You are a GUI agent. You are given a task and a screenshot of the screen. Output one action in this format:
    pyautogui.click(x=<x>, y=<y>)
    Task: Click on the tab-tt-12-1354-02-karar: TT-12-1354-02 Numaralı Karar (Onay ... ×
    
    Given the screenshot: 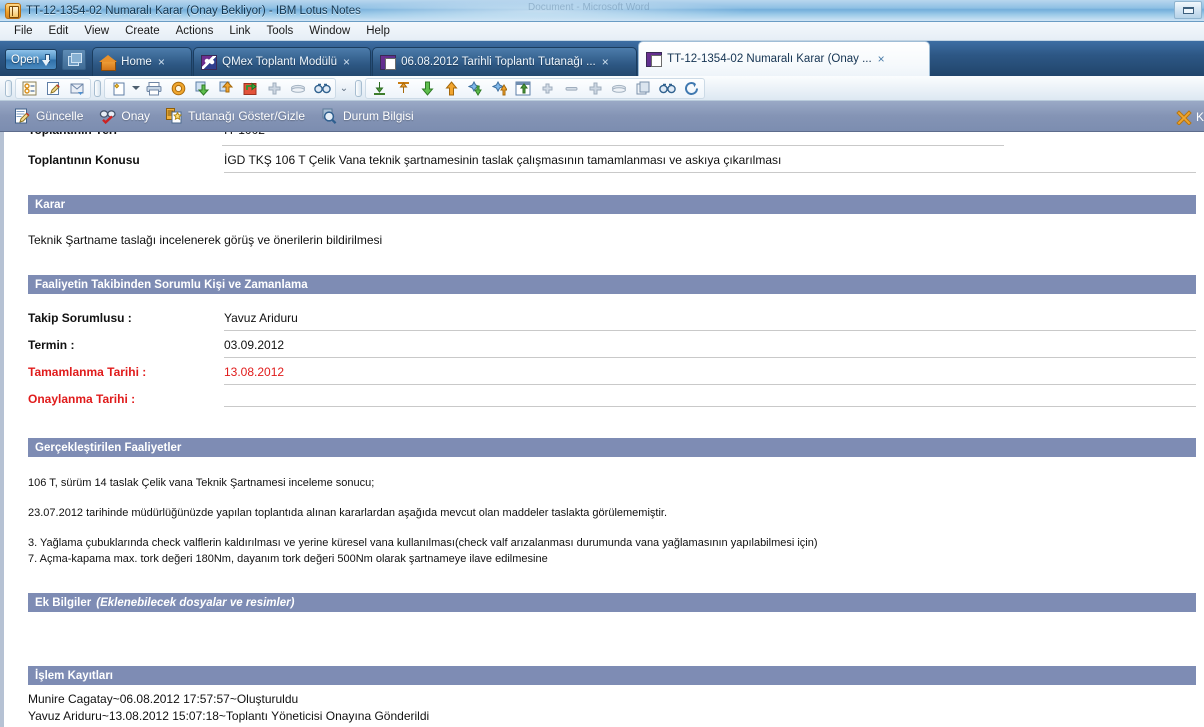 What is the action you would take?
    pyautogui.click(x=784, y=58)
    